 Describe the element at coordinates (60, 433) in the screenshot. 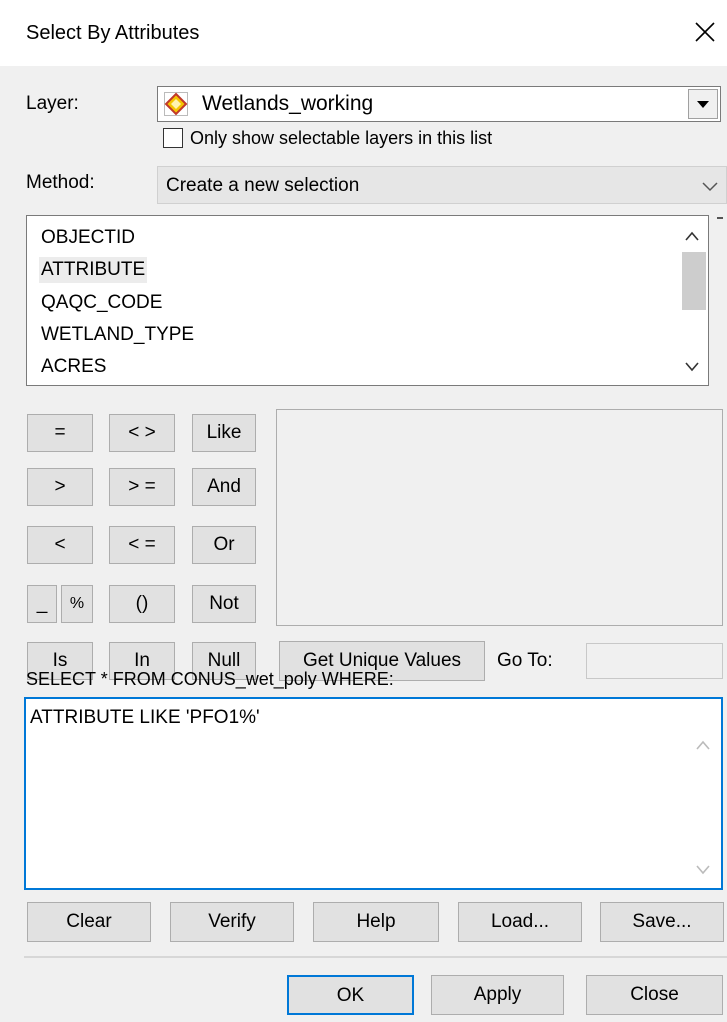

I see `equals-button: =` at that location.